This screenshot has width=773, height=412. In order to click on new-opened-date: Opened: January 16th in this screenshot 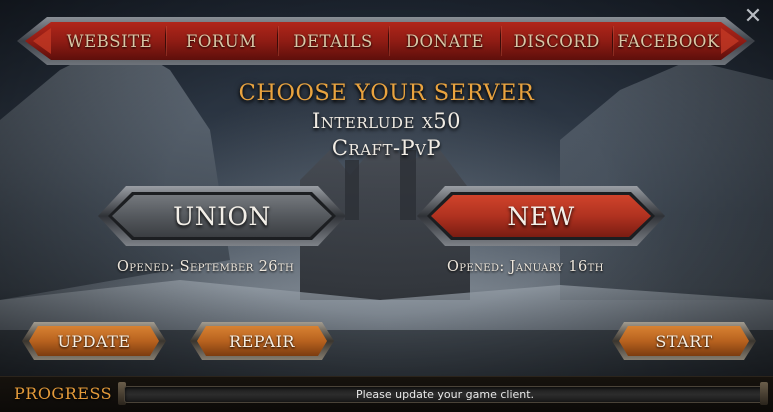, I will do `click(525, 267)`.